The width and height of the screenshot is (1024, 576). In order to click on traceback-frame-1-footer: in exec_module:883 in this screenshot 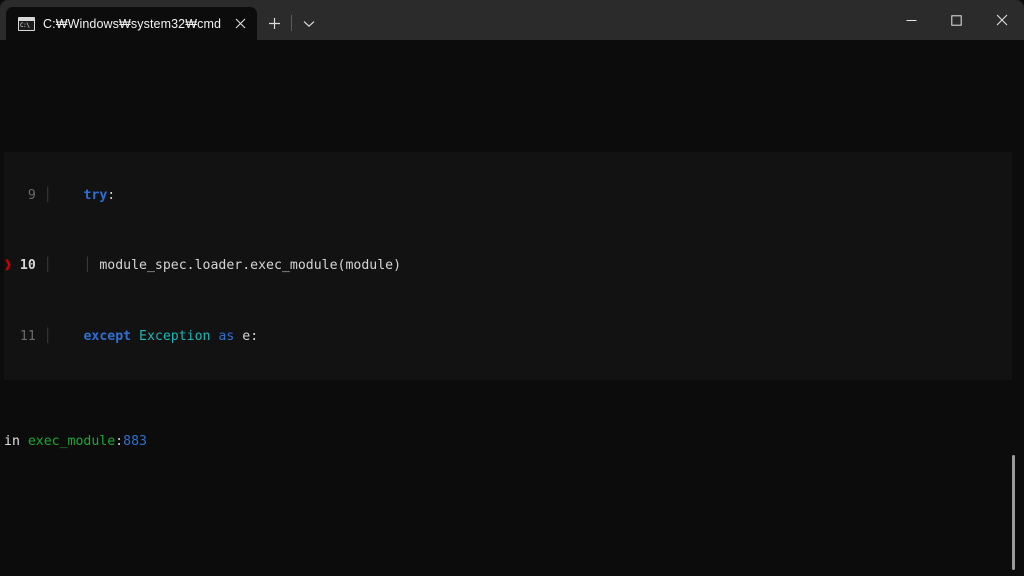, I will do `click(75, 442)`.